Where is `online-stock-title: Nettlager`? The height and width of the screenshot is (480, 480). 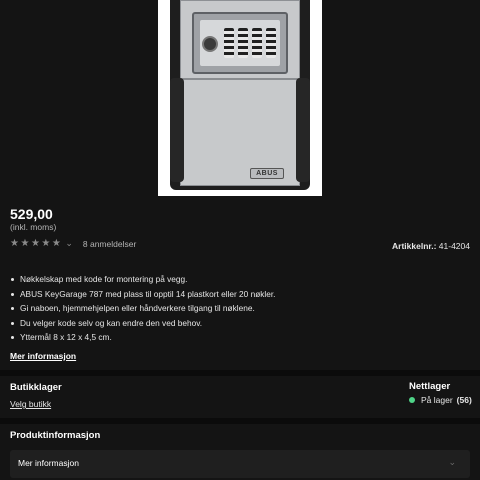 online-stock-title: Nettlager is located at coordinates (430, 386).